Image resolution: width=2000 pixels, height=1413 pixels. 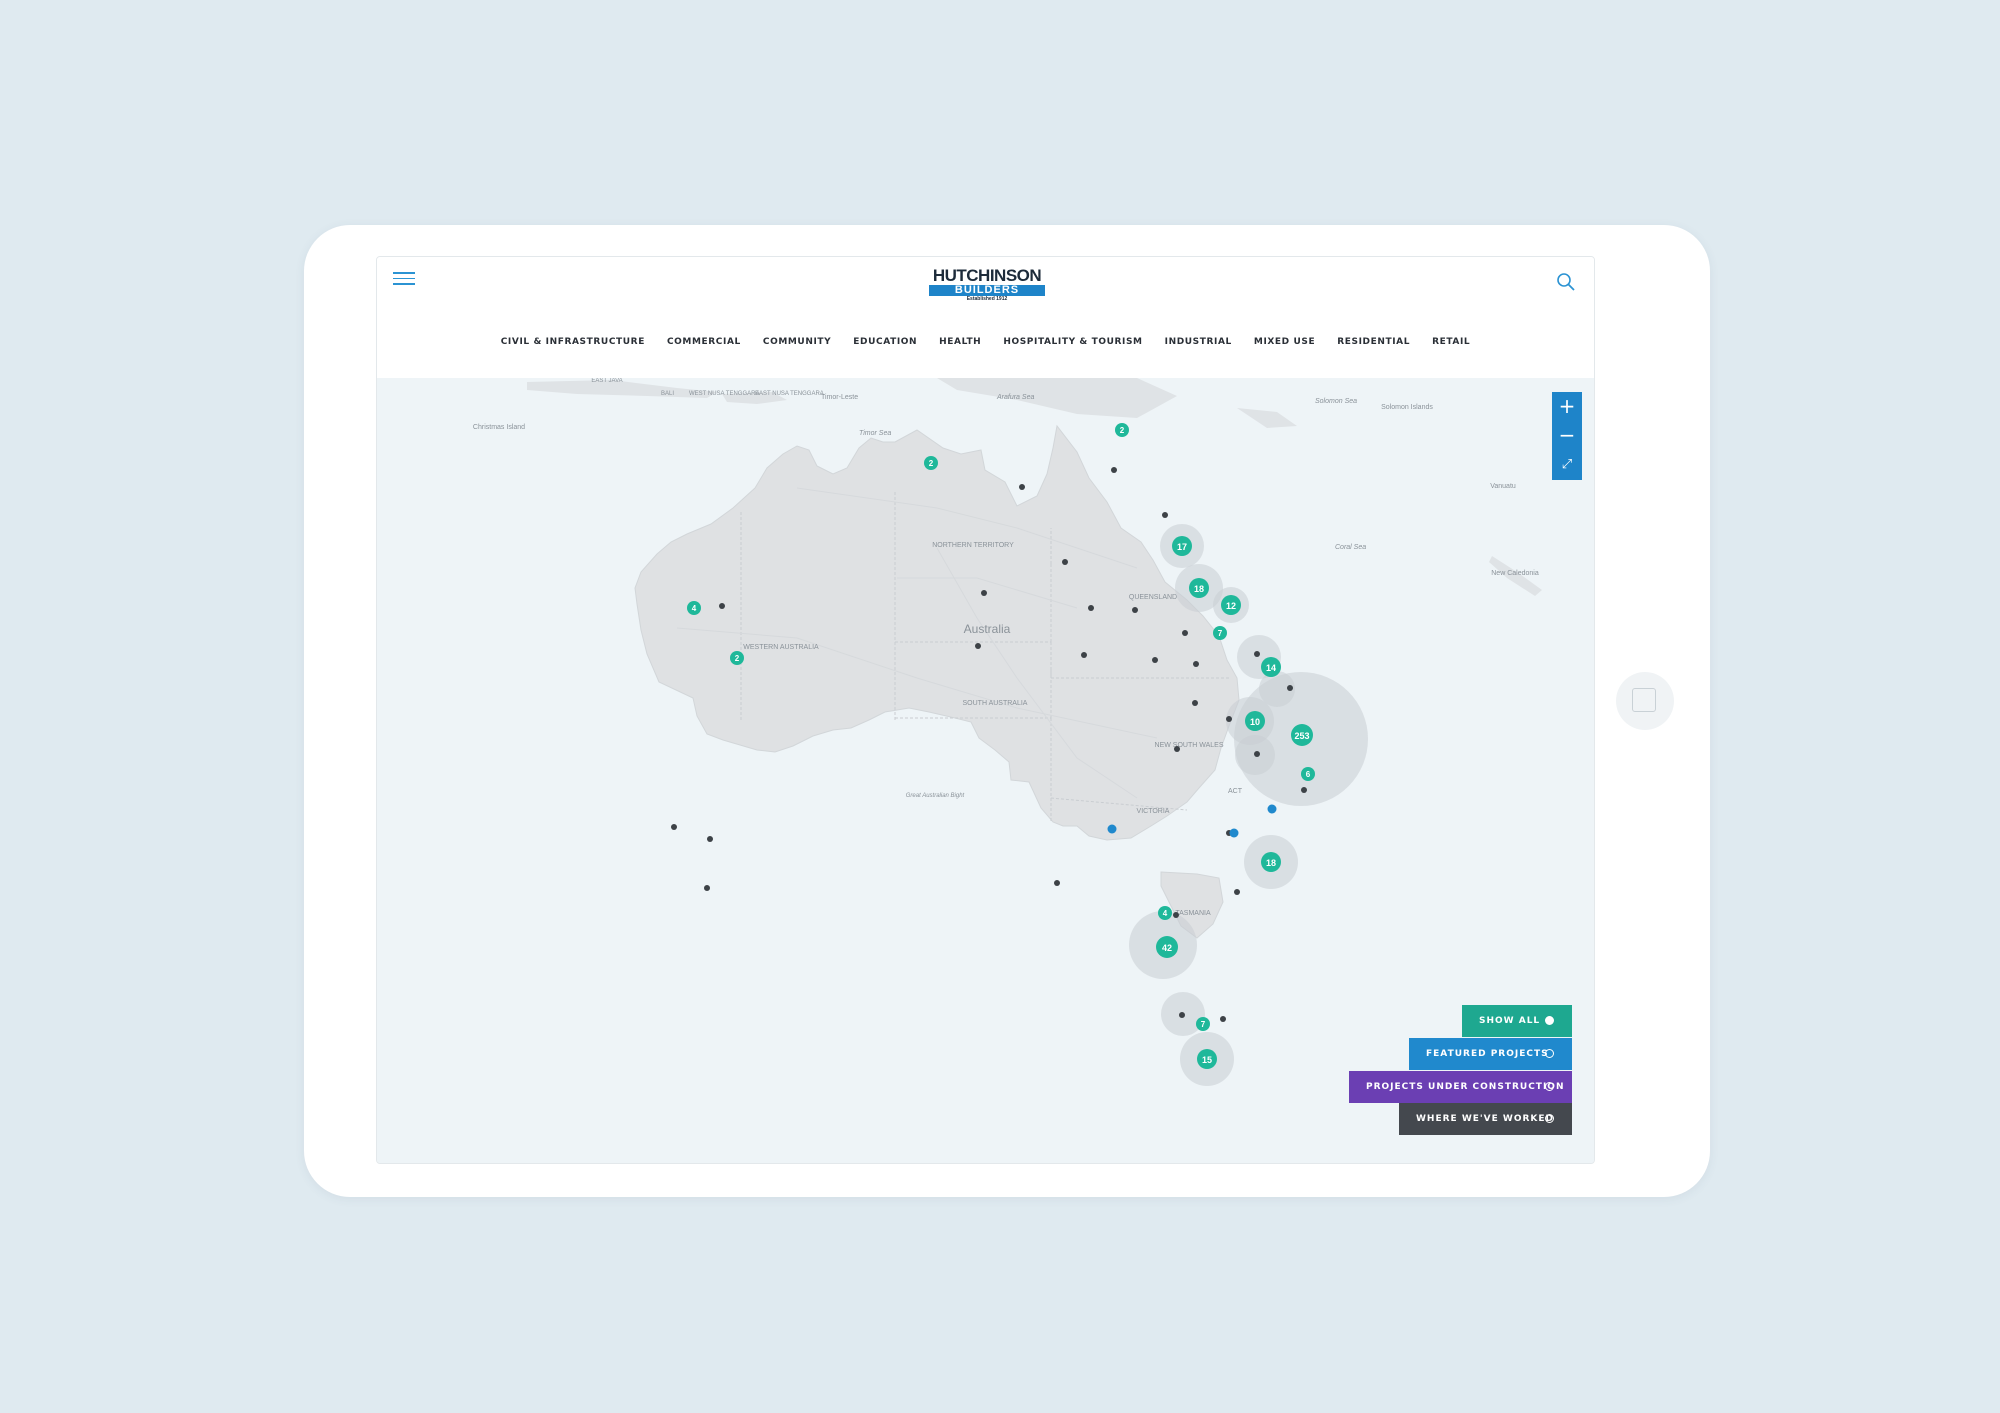 What do you see at coordinates (937, 632) in the screenshot?
I see `australia-landmass` at bounding box center [937, 632].